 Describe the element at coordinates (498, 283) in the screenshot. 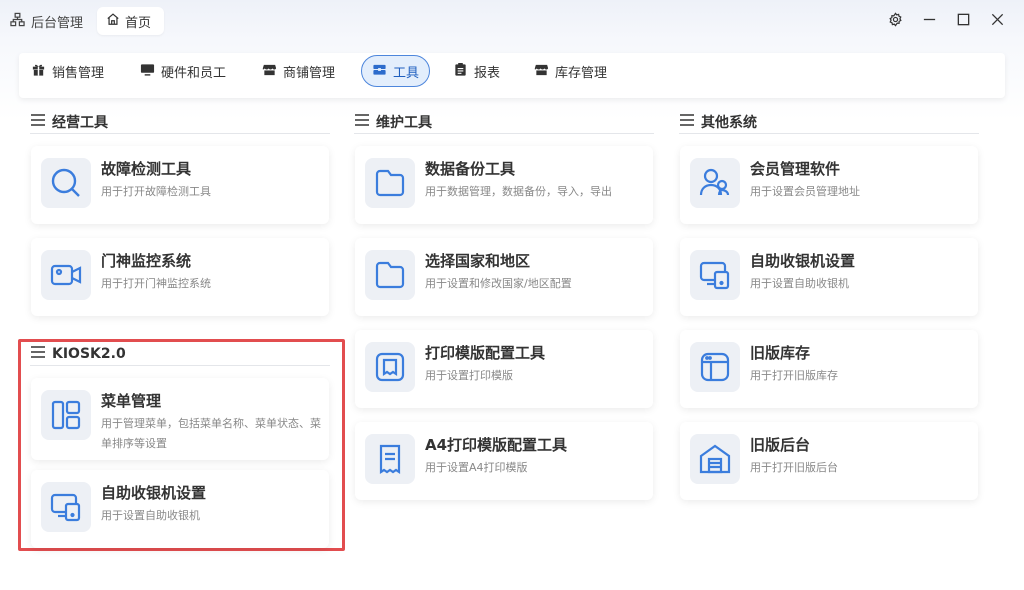

I see `card-desc: 用于设置和修改国家/地区配置` at that location.